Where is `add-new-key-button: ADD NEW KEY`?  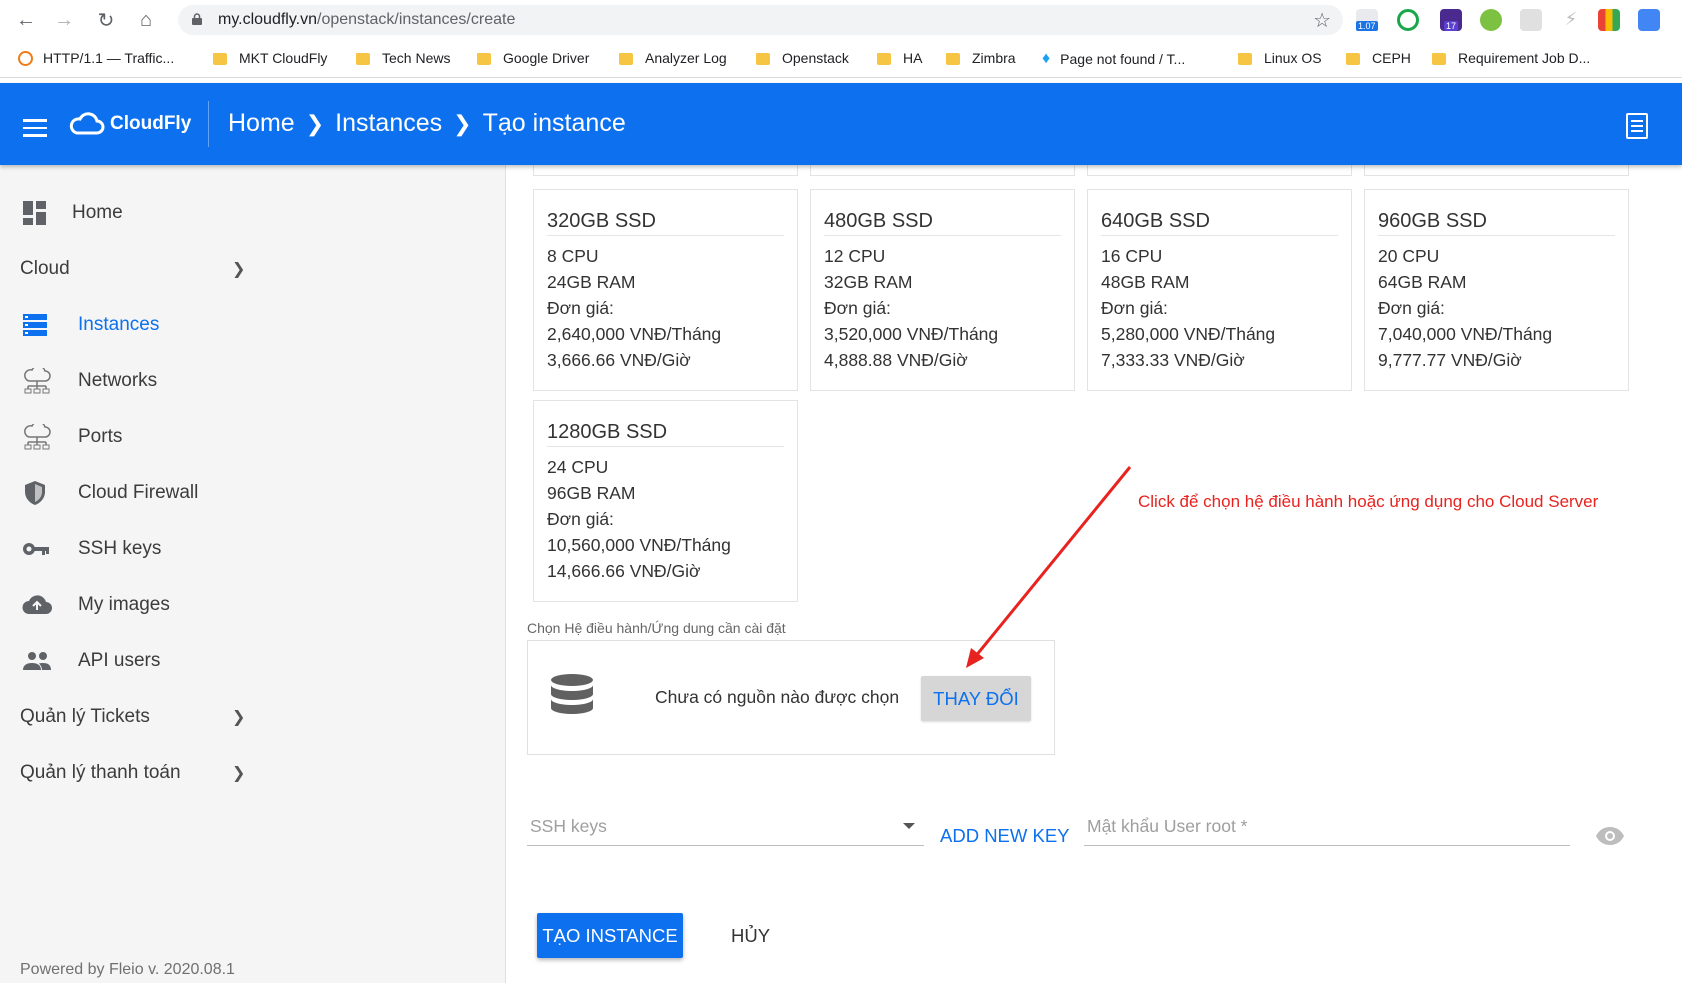
add-new-key-button: ADD NEW KEY is located at coordinates (1005, 836).